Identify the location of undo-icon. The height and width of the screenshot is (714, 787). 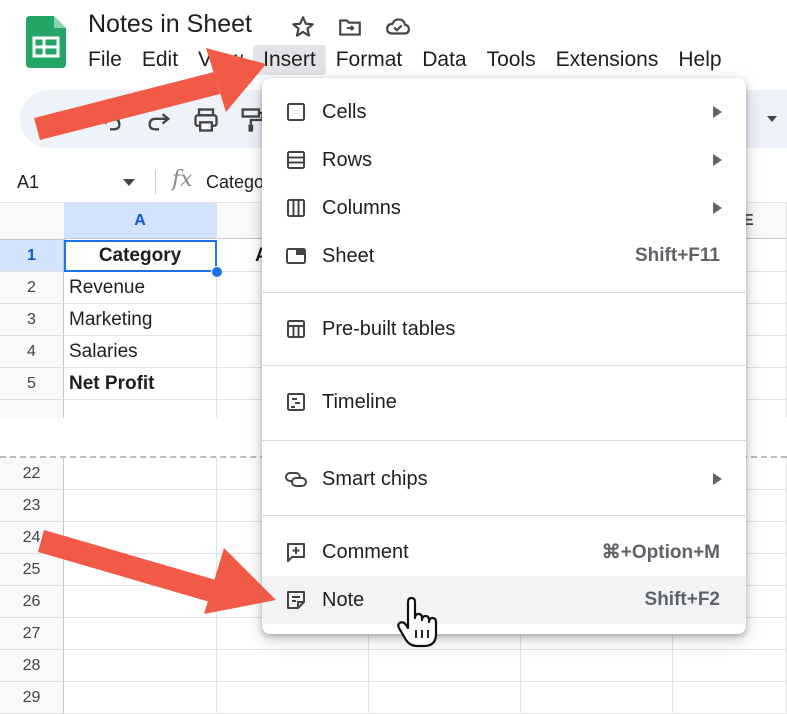
(110, 120).